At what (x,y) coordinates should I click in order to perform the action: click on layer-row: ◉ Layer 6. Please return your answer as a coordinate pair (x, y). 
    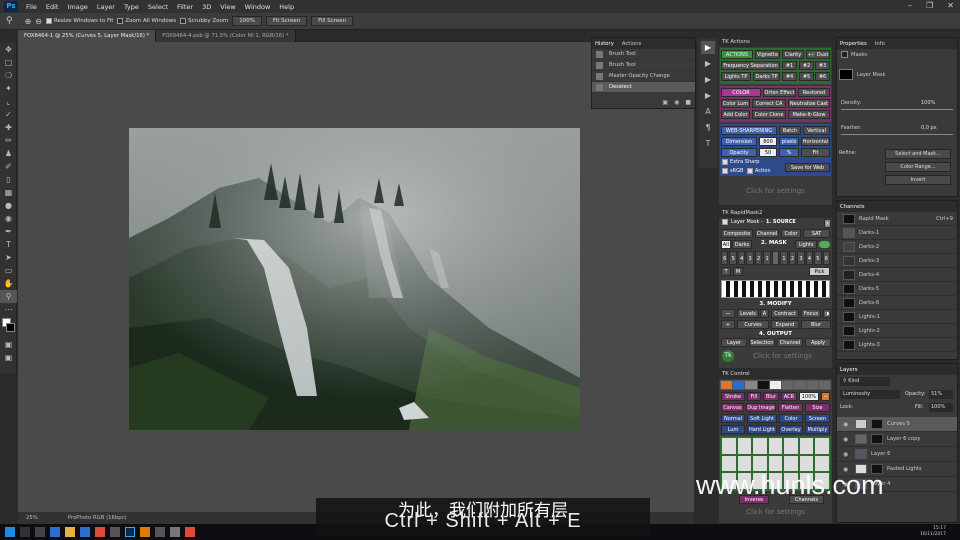
    Looking at the image, I should click on (897, 454).